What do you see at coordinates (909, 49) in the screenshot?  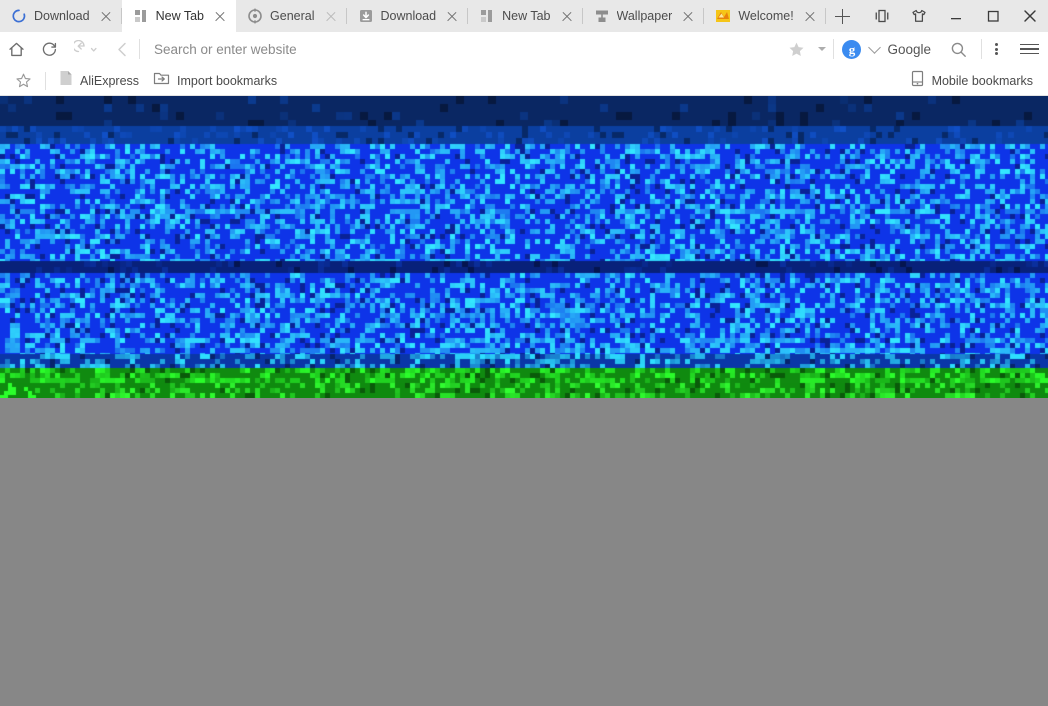 I see `search-engine-name: Google` at bounding box center [909, 49].